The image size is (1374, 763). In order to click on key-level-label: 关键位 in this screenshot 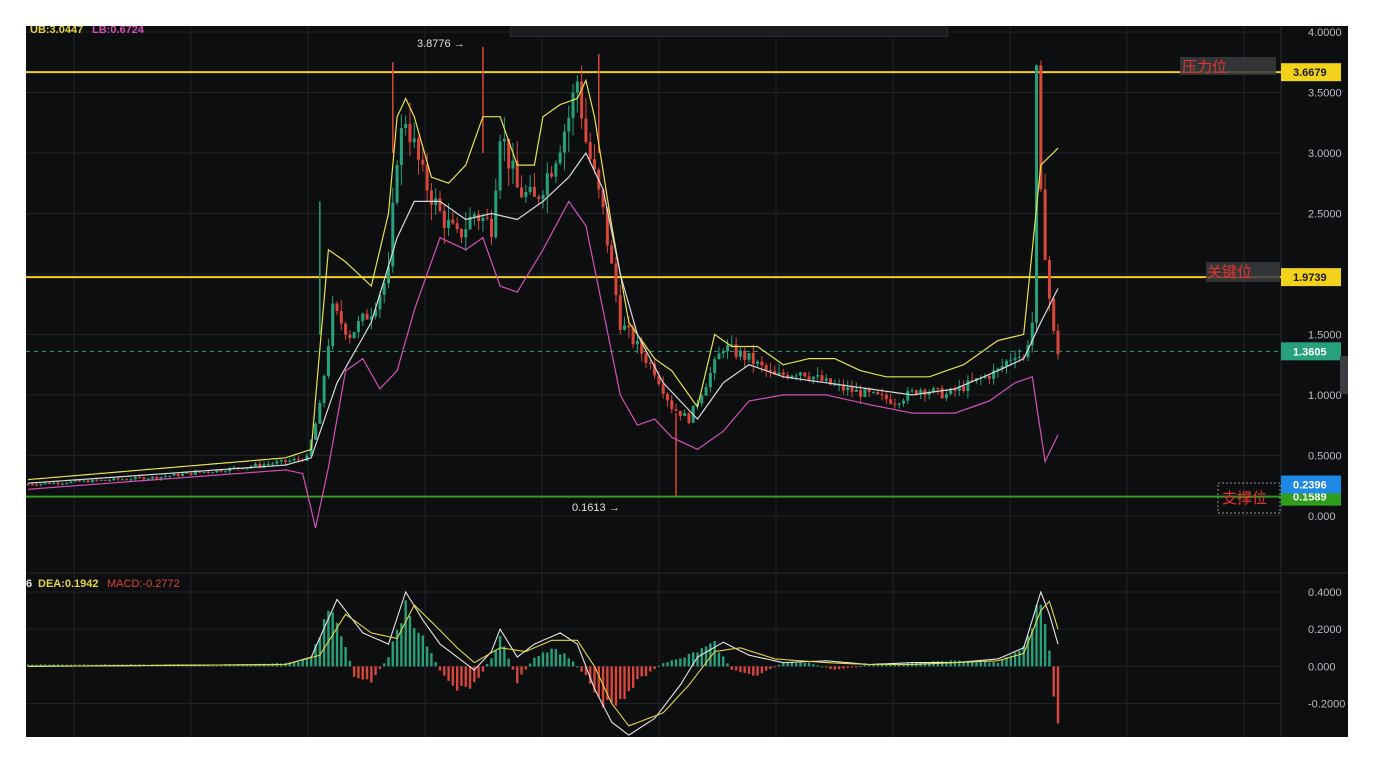, I will do `click(1243, 272)`.